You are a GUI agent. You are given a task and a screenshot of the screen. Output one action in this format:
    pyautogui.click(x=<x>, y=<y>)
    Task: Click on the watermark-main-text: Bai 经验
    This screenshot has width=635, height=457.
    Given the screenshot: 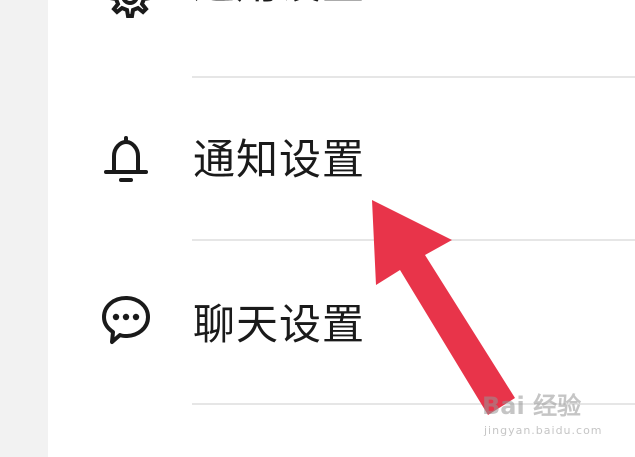 What is the action you would take?
    pyautogui.click(x=532, y=406)
    